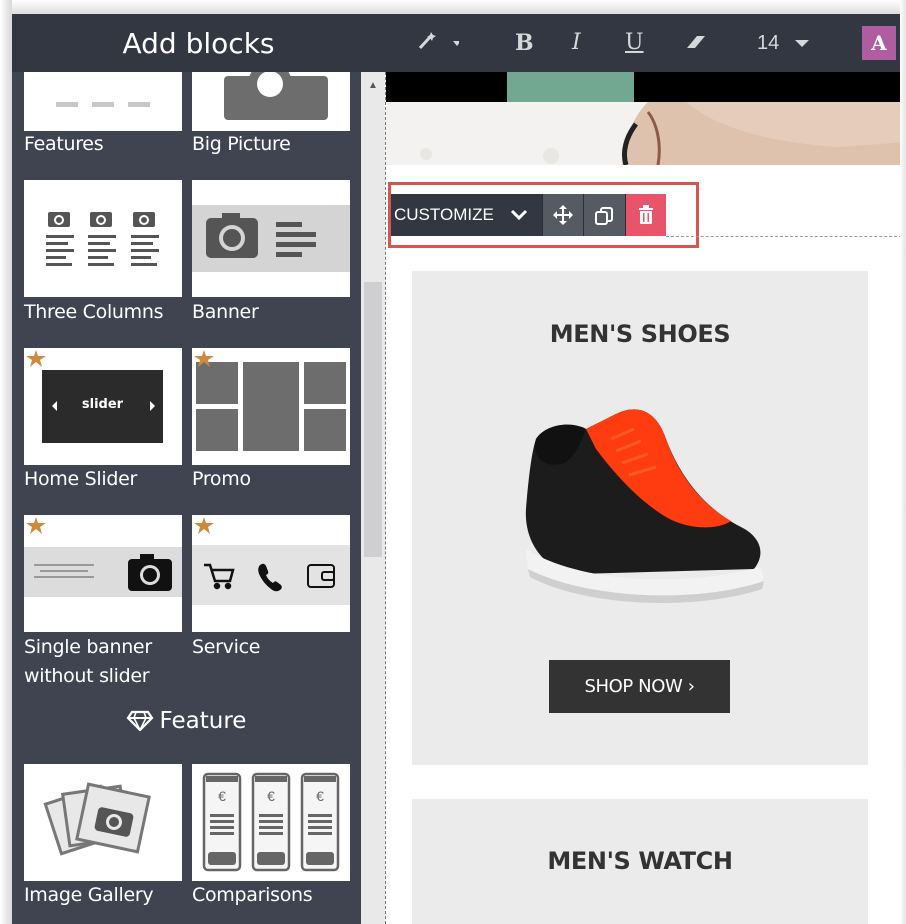 Image resolution: width=906 pixels, height=924 pixels. I want to click on block-label-single-banner-line1: Single banner, so click(88, 647).